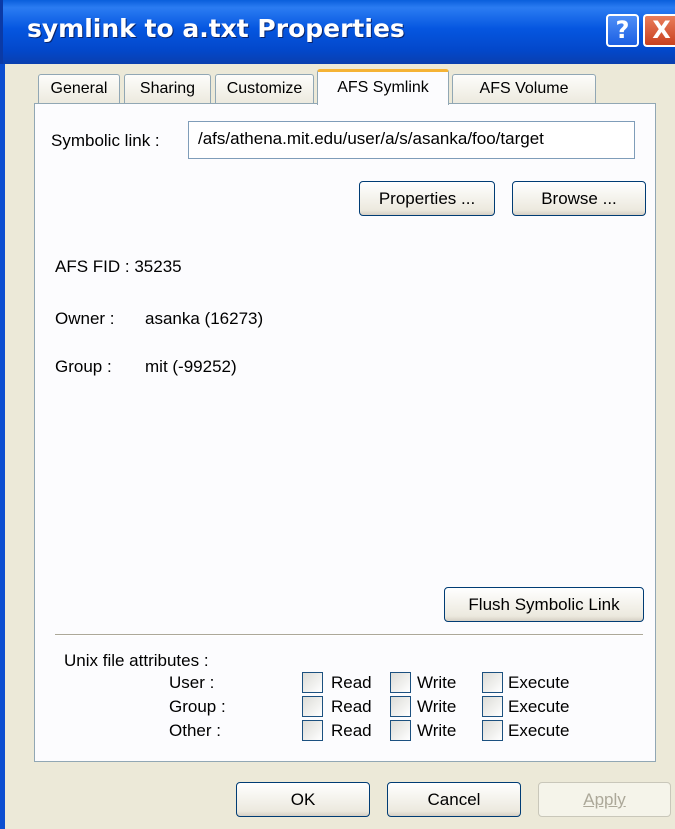 The width and height of the screenshot is (675, 829). Describe the element at coordinates (2, 446) in the screenshot. I see `window-frame` at that location.